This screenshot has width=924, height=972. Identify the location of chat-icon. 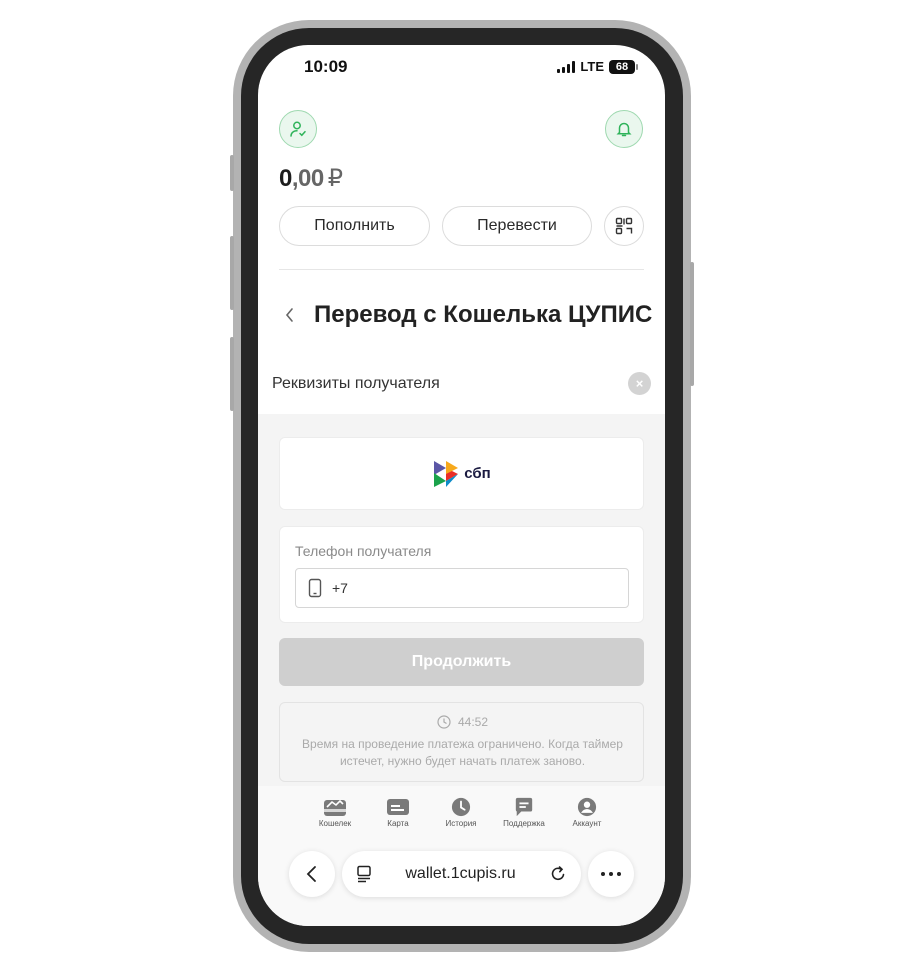
(524, 807).